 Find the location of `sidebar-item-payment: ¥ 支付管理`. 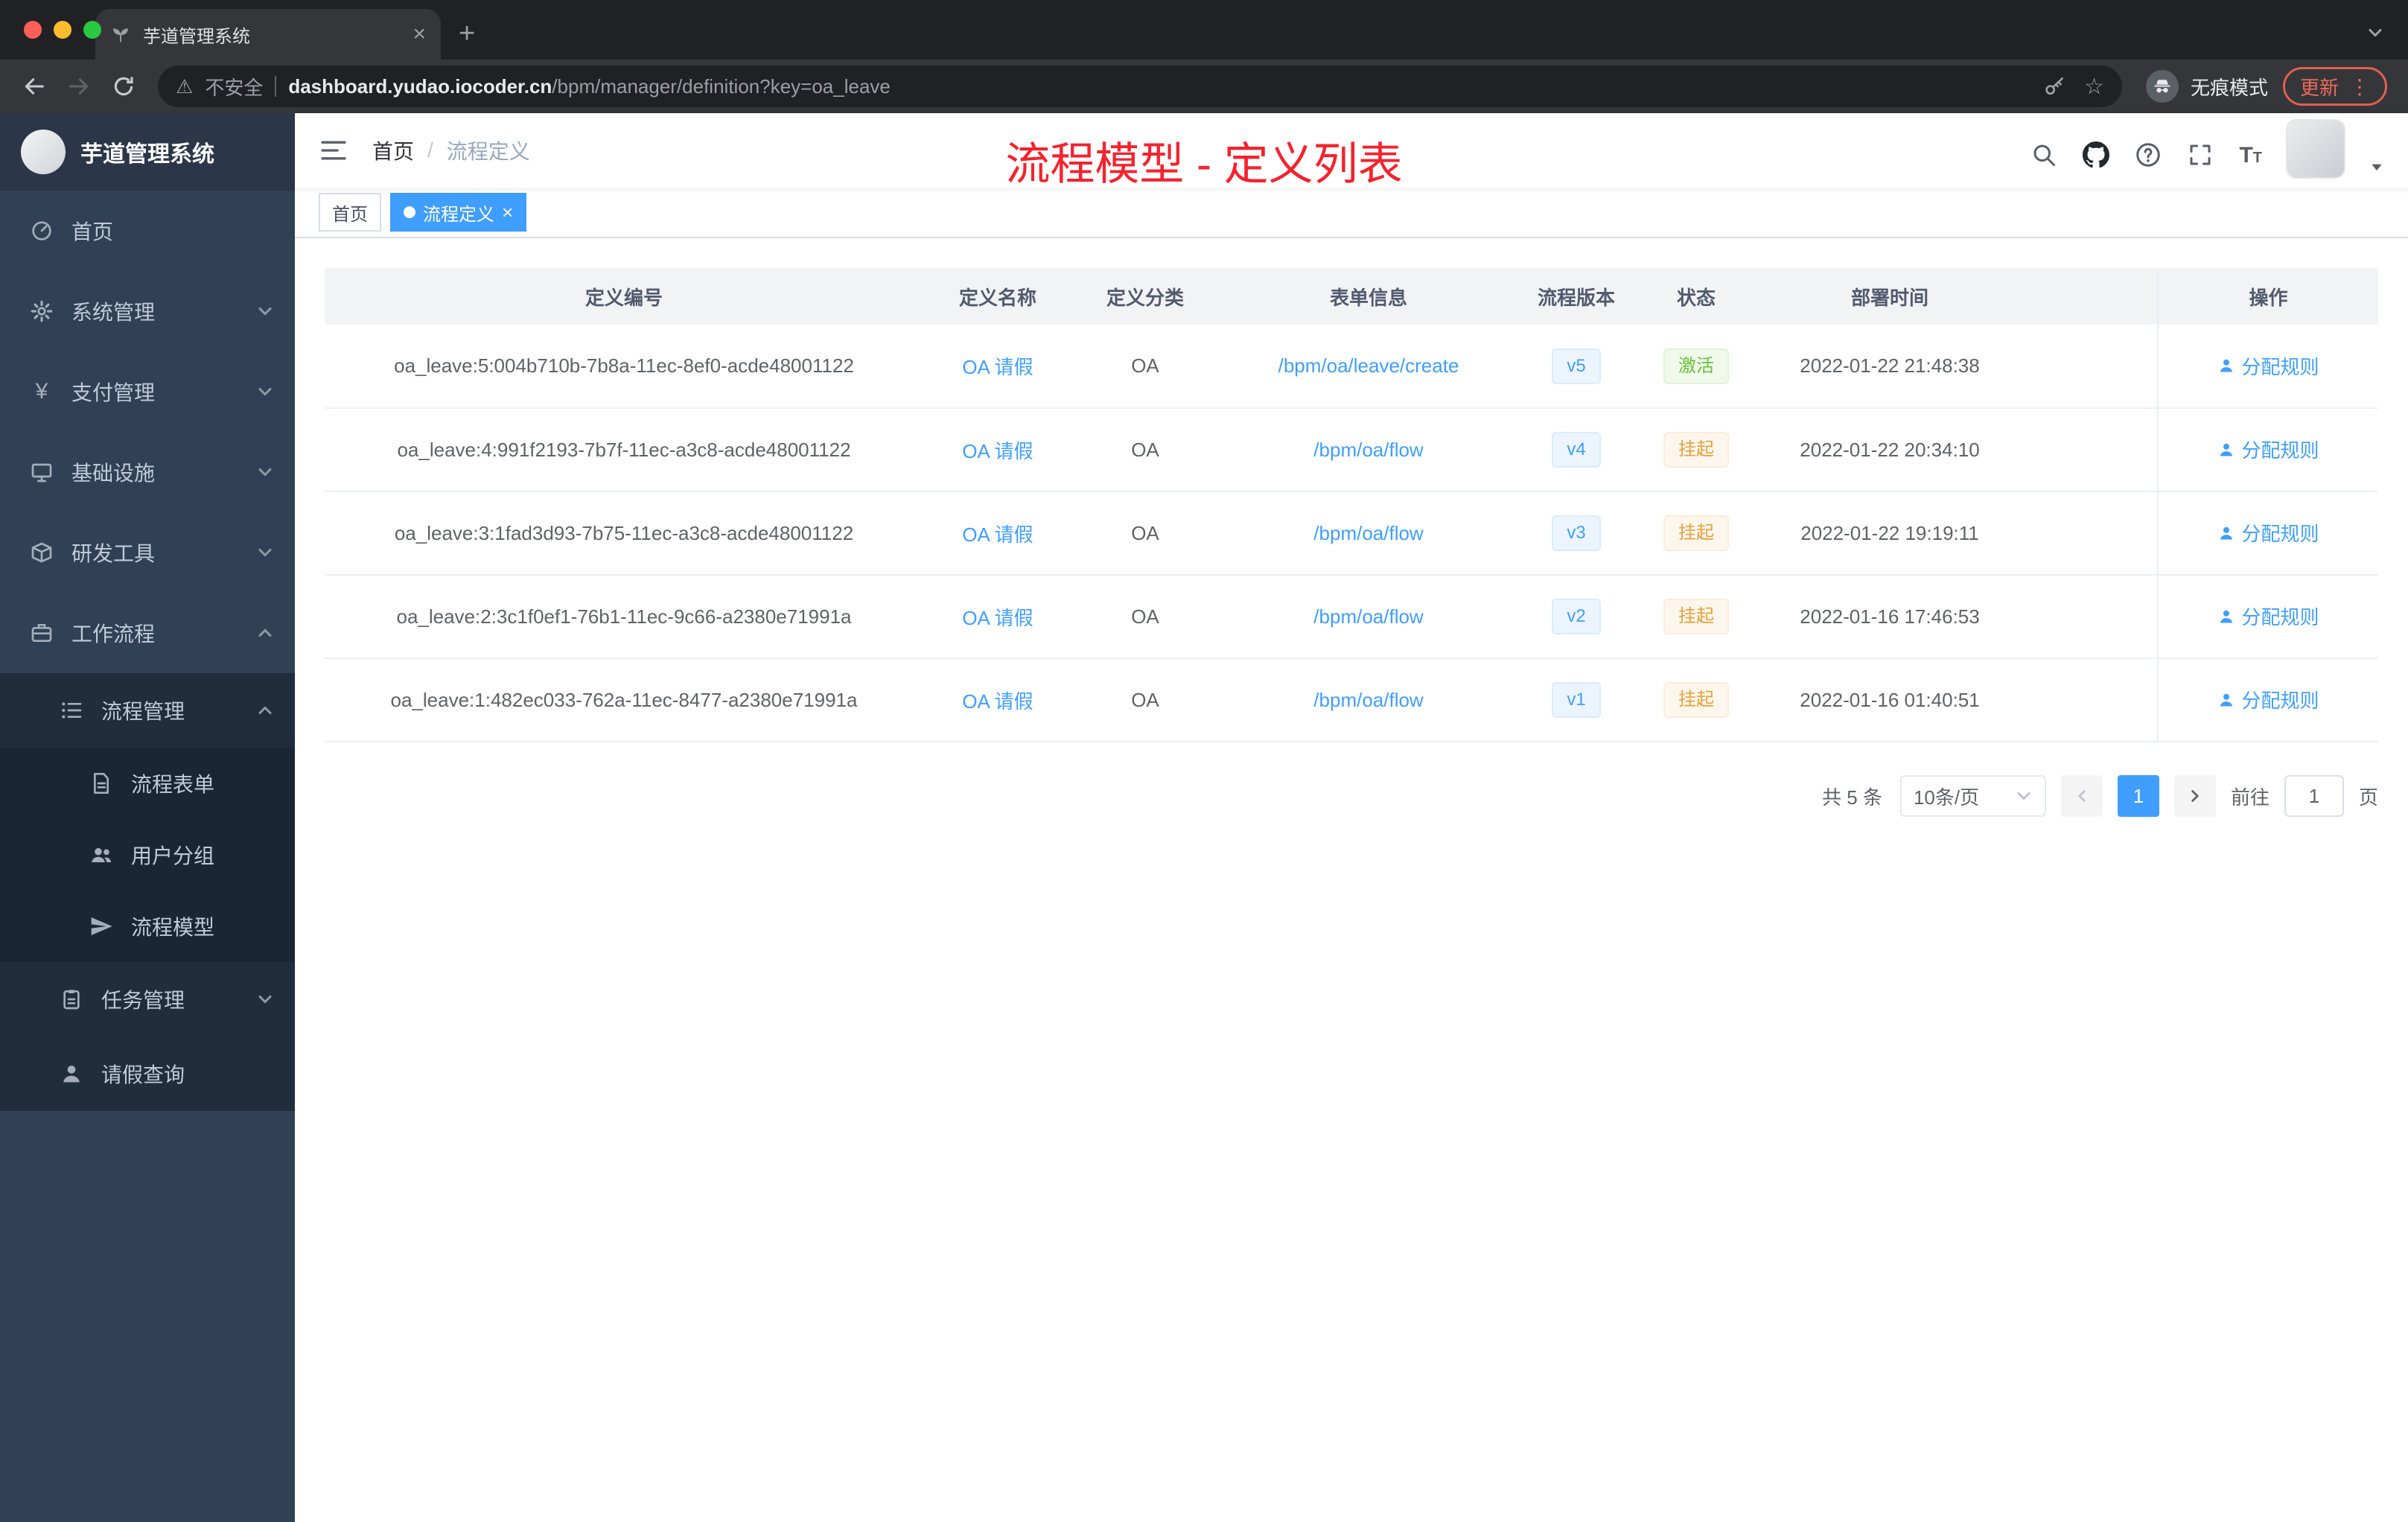

sidebar-item-payment: ¥ 支付管理 is located at coordinates (147, 391).